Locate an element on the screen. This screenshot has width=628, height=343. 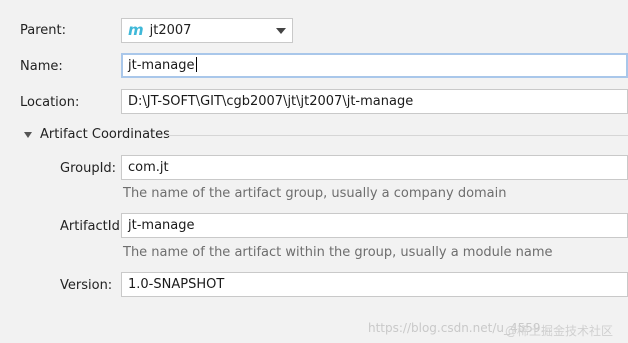
parent-dropdown: m jt2007 is located at coordinates (207, 30).